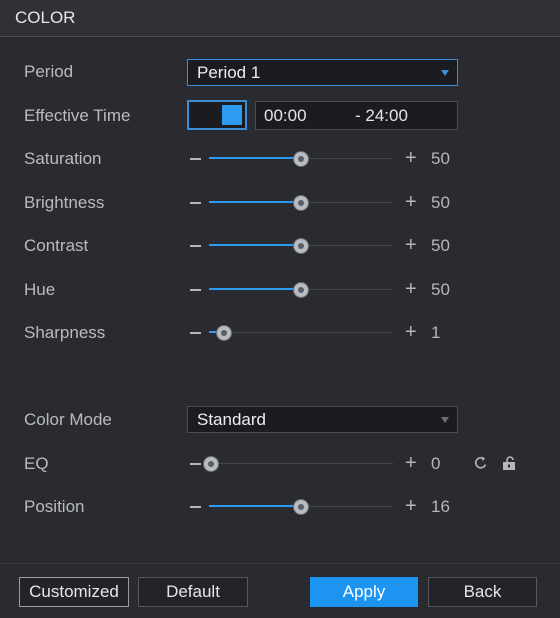 The image size is (560, 618). What do you see at coordinates (68, 419) in the screenshot?
I see `color-mode-label: Color Mode` at bounding box center [68, 419].